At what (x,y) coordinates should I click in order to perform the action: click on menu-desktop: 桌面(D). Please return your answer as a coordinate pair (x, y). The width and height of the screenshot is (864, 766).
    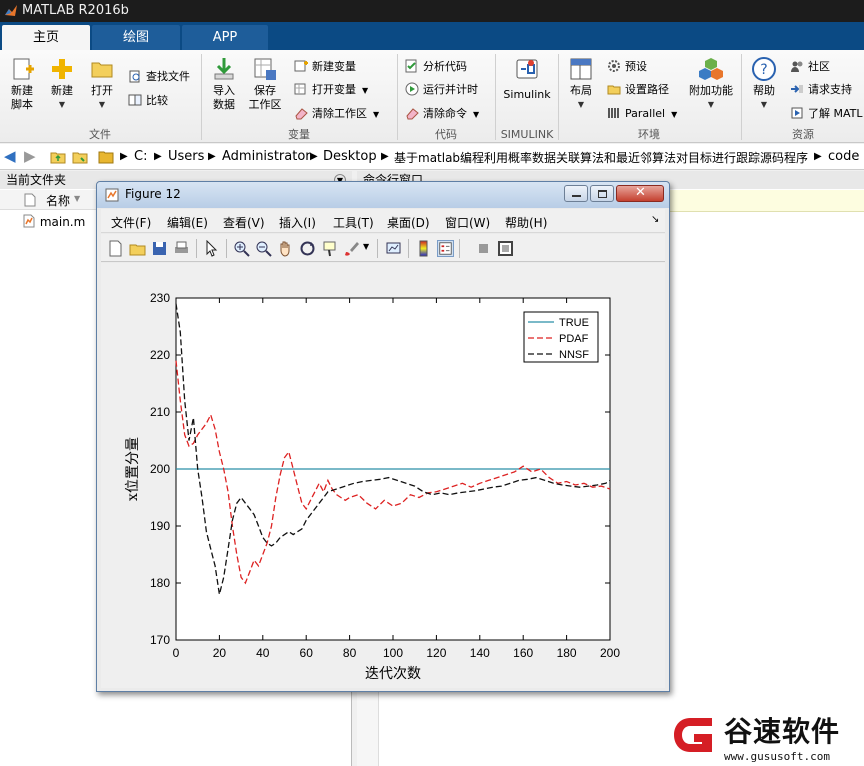
    Looking at the image, I should click on (408, 222).